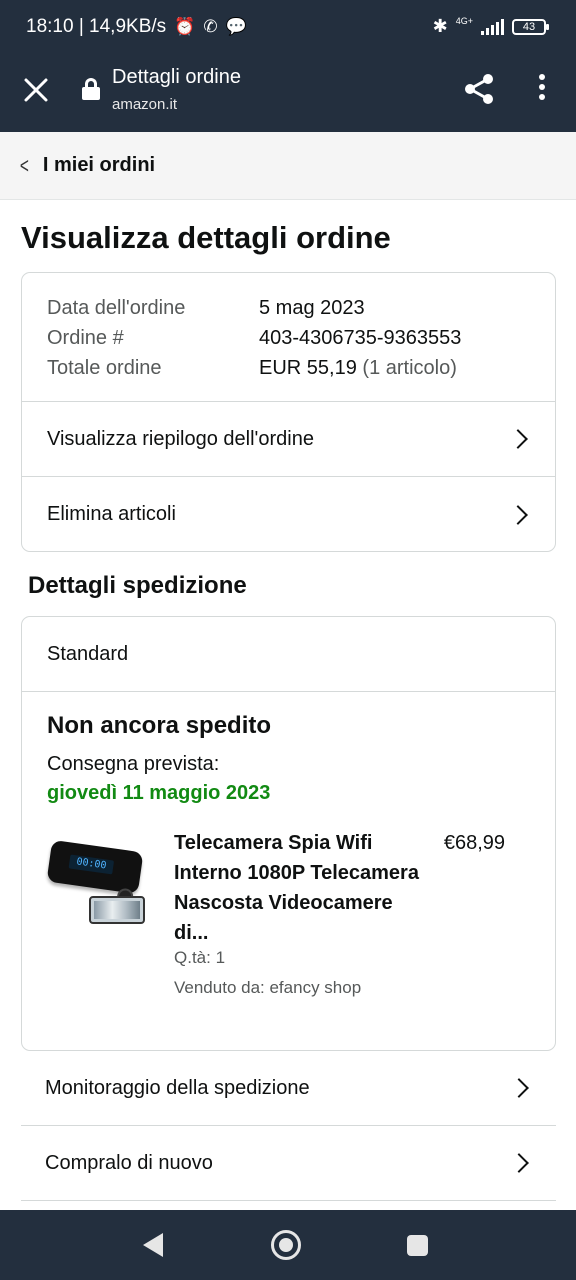 Image resolution: width=576 pixels, height=1280 pixels. I want to click on shipment-status-title: Non ancora spedito, so click(159, 725).